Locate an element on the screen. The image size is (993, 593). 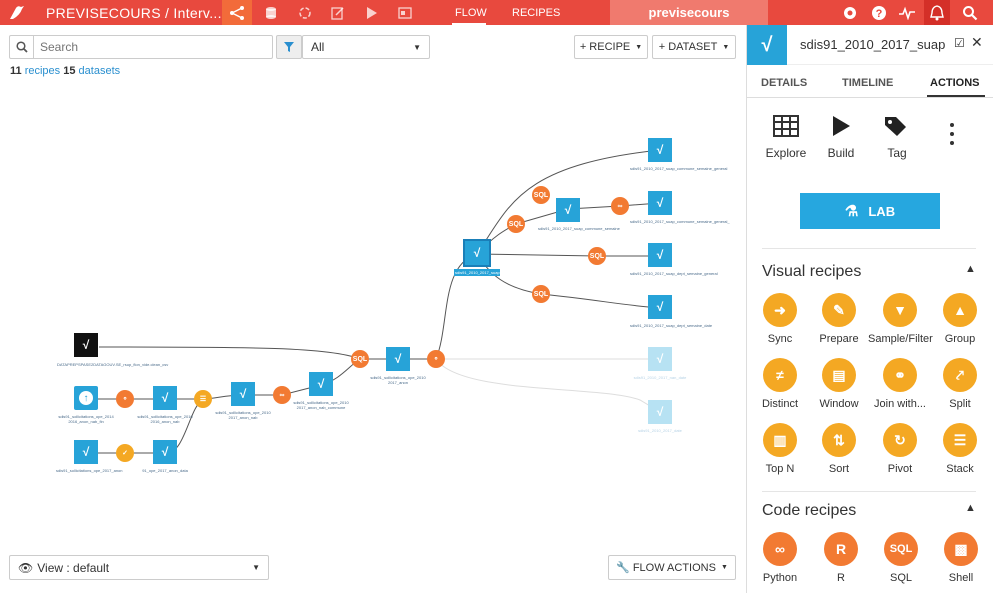
build-action: Build is located at coordinates (841, 137).